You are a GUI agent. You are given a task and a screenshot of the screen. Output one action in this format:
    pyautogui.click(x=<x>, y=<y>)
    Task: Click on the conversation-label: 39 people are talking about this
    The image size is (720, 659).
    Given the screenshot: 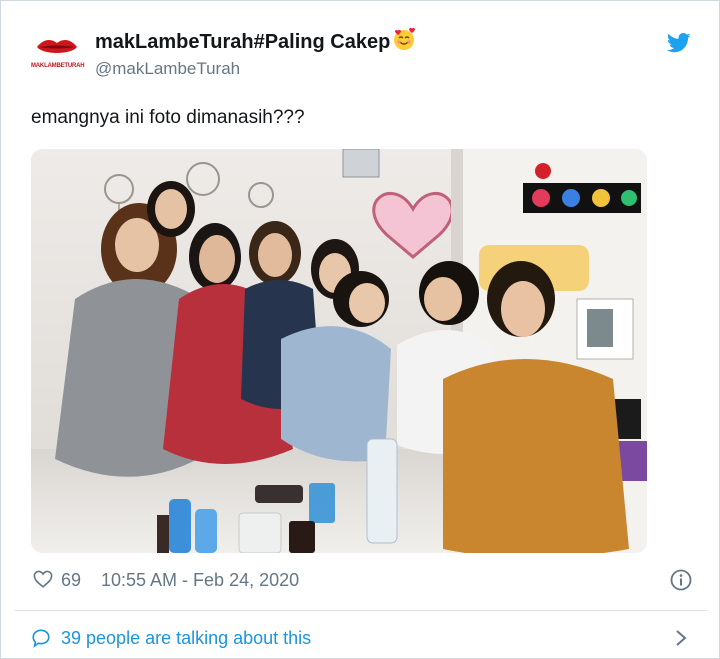 What is the action you would take?
    pyautogui.click(x=186, y=638)
    